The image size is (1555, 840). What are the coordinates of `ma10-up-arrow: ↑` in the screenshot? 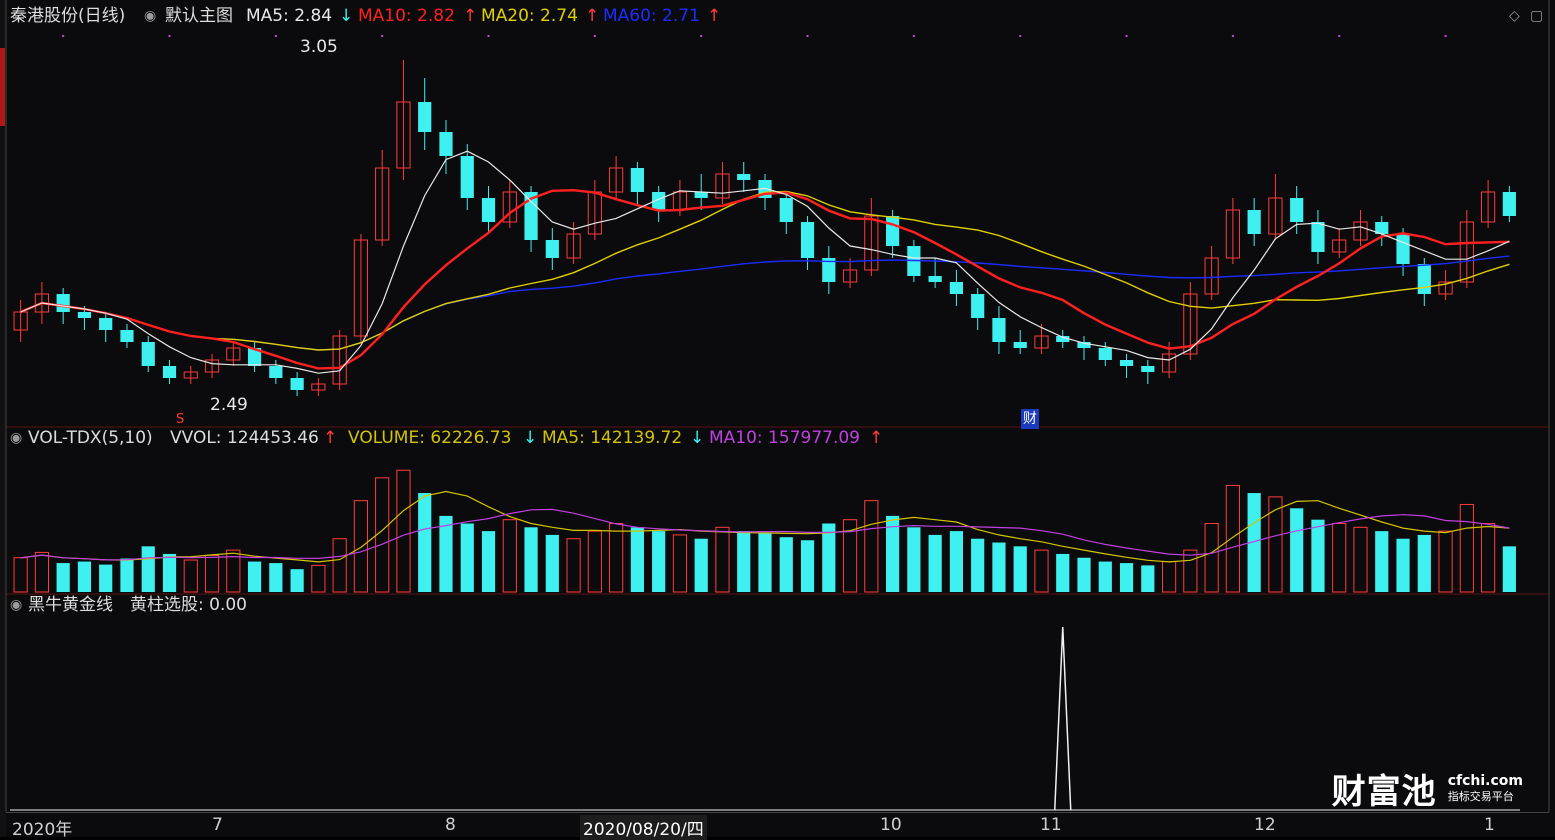 It's located at (470, 16).